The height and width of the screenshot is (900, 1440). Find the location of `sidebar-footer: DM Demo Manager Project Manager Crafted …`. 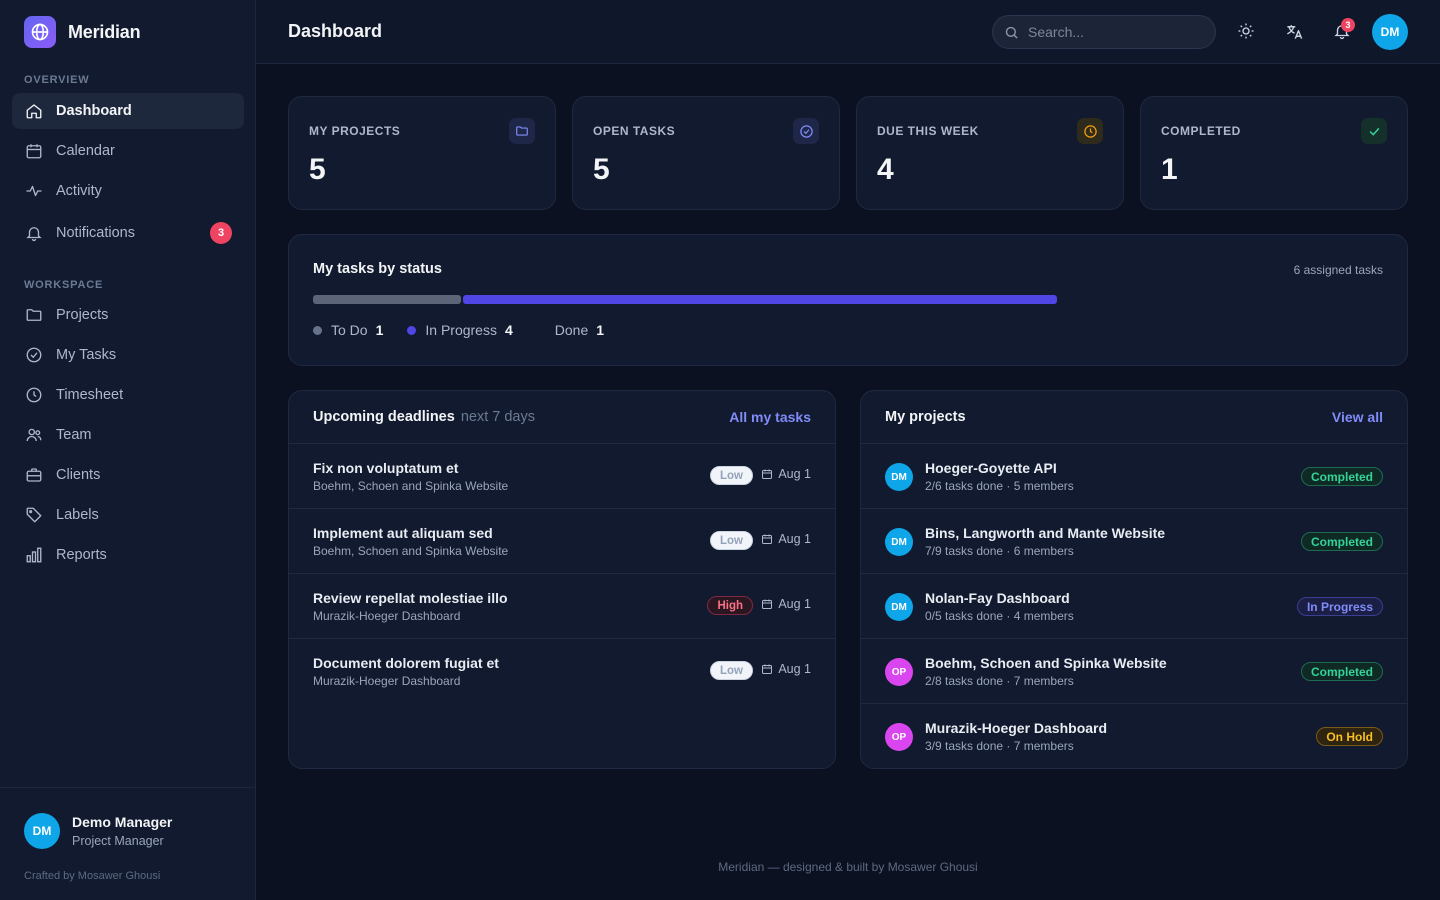

sidebar-footer: DM Demo Manager Project Manager Crafted … is located at coordinates (128, 843).